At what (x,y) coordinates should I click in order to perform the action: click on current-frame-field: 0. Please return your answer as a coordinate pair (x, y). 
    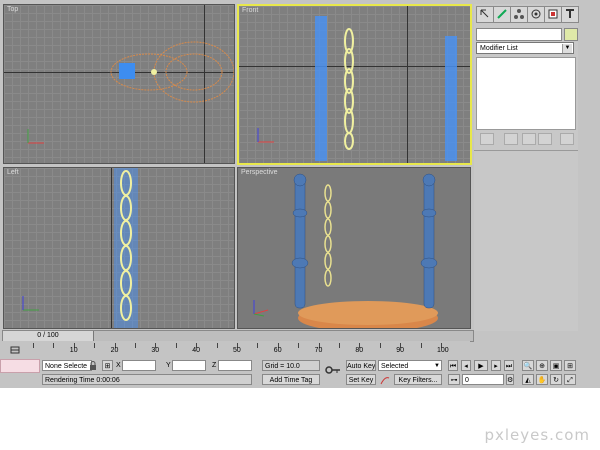
    Looking at the image, I should click on (483, 379).